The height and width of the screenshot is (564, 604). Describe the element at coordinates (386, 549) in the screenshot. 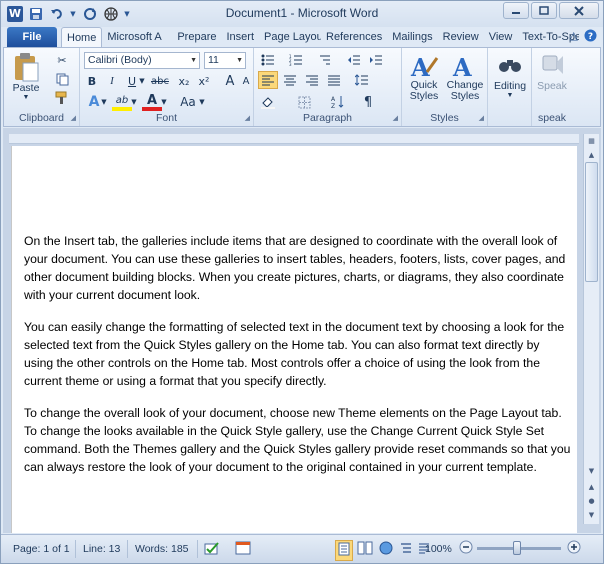

I see `web-layout-view-icon` at that location.